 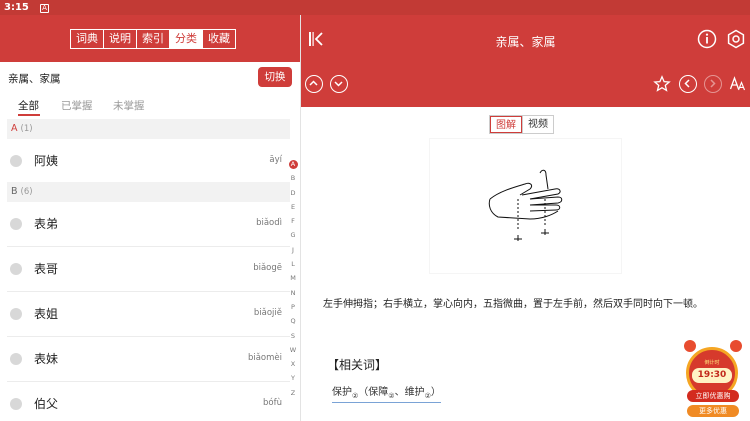 What do you see at coordinates (738, 84) in the screenshot?
I see `font-size-icon` at bounding box center [738, 84].